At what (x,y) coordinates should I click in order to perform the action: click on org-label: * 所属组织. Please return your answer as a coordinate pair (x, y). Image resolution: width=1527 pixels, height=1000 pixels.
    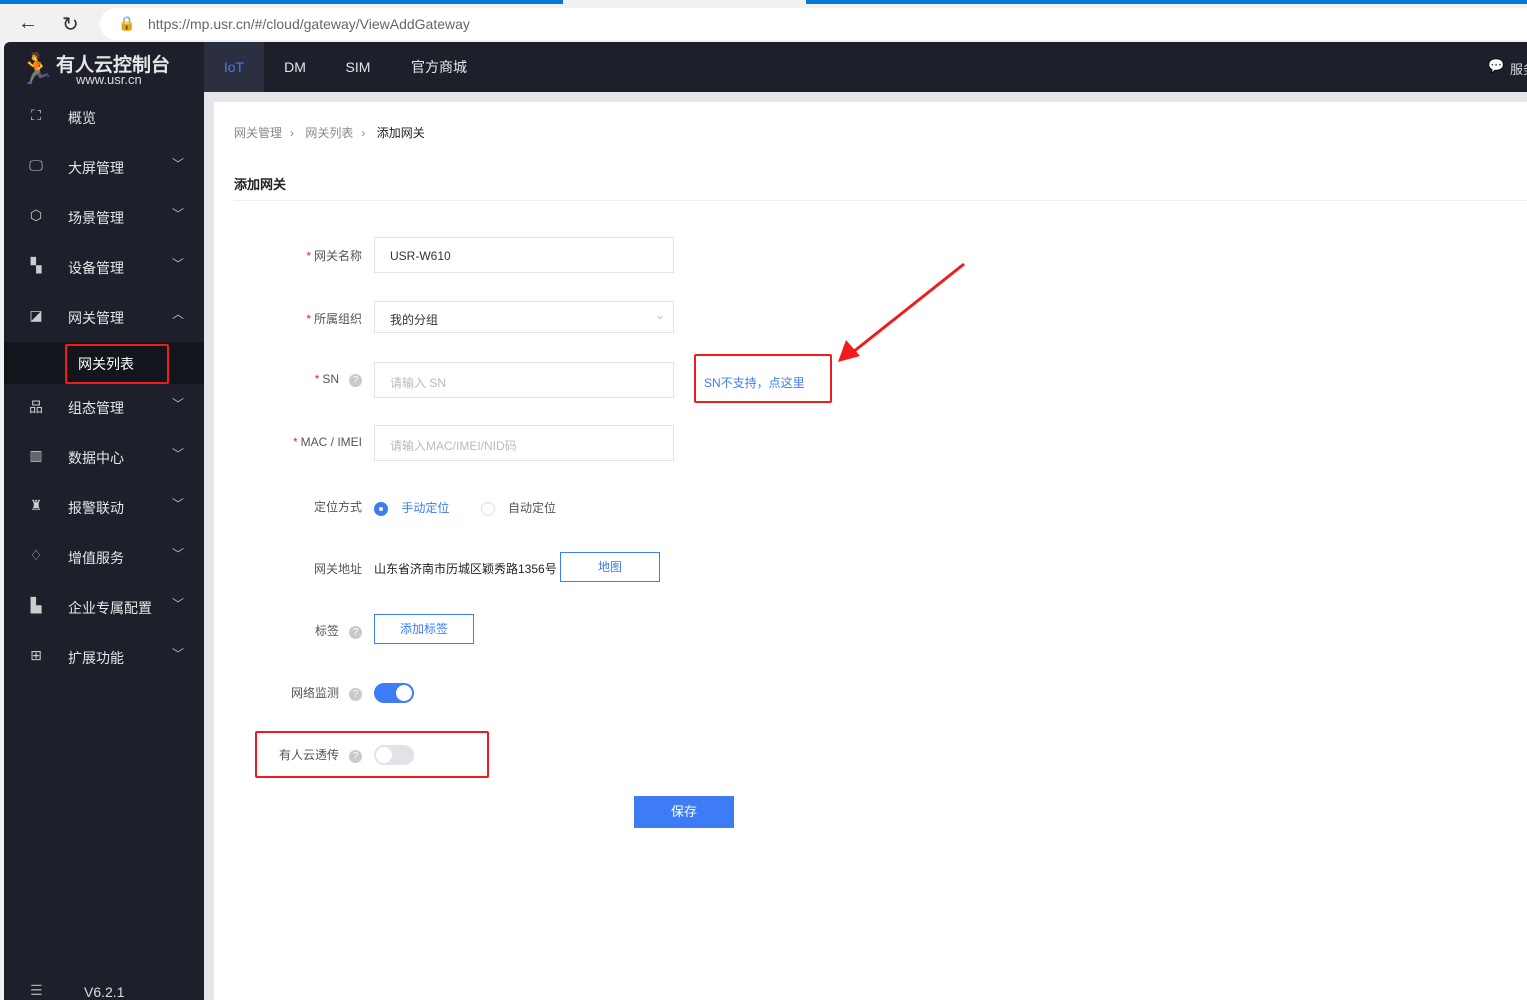
    Looking at the image, I should click on (334, 319).